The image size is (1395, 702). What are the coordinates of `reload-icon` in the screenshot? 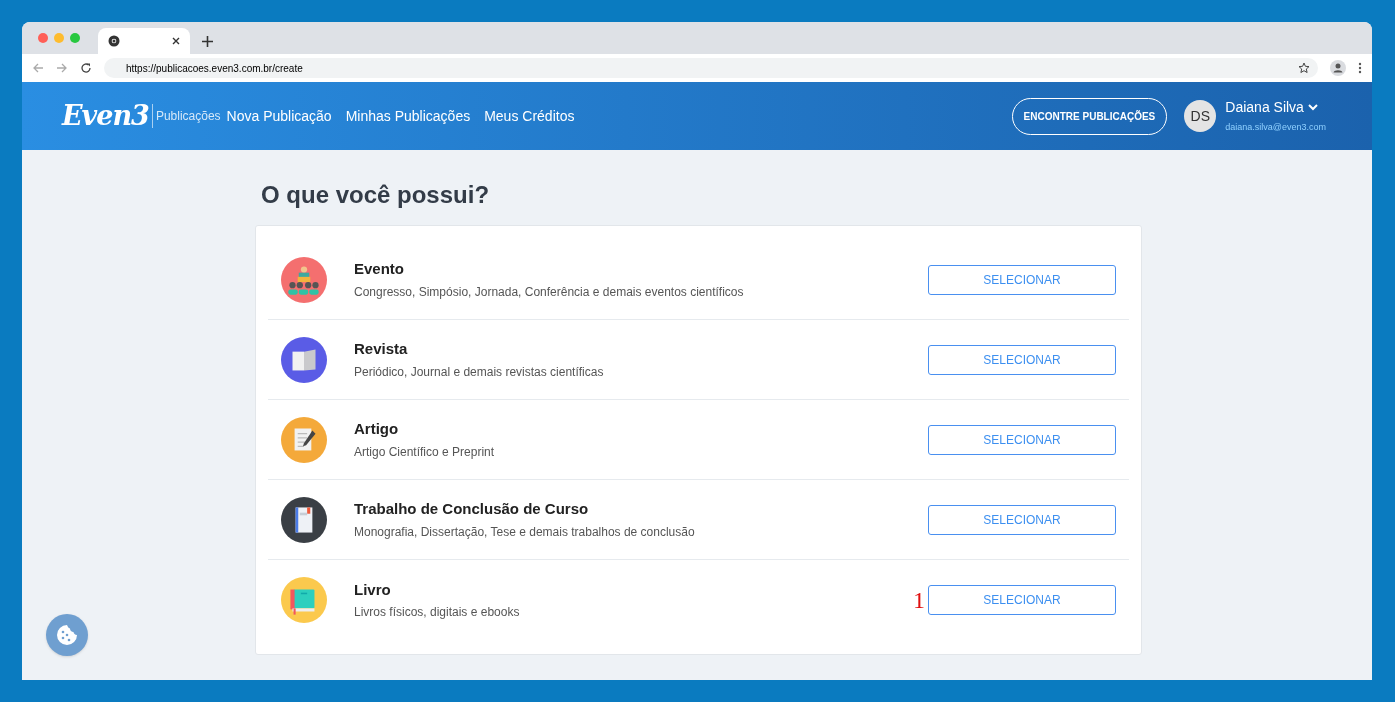 It's located at (86, 68).